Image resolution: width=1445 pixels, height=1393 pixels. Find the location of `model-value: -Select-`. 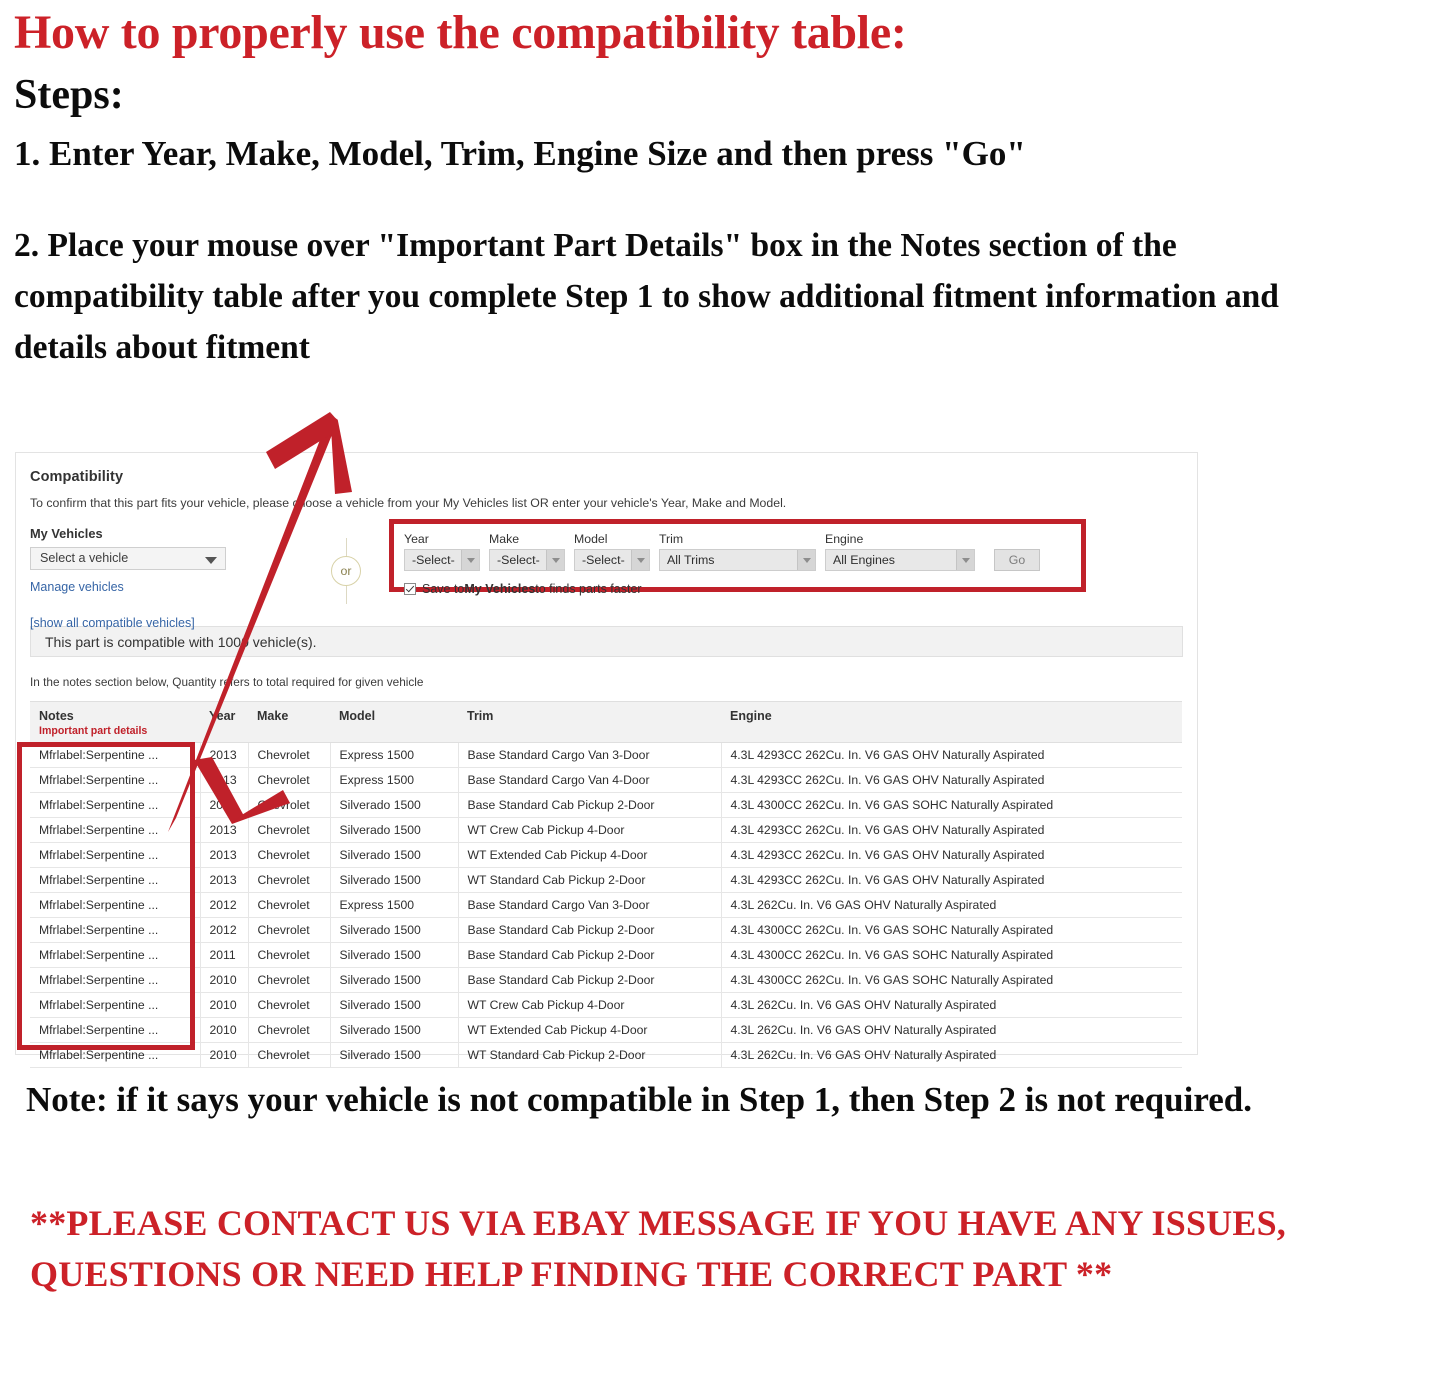

model-value: -Select- is located at coordinates (603, 560).